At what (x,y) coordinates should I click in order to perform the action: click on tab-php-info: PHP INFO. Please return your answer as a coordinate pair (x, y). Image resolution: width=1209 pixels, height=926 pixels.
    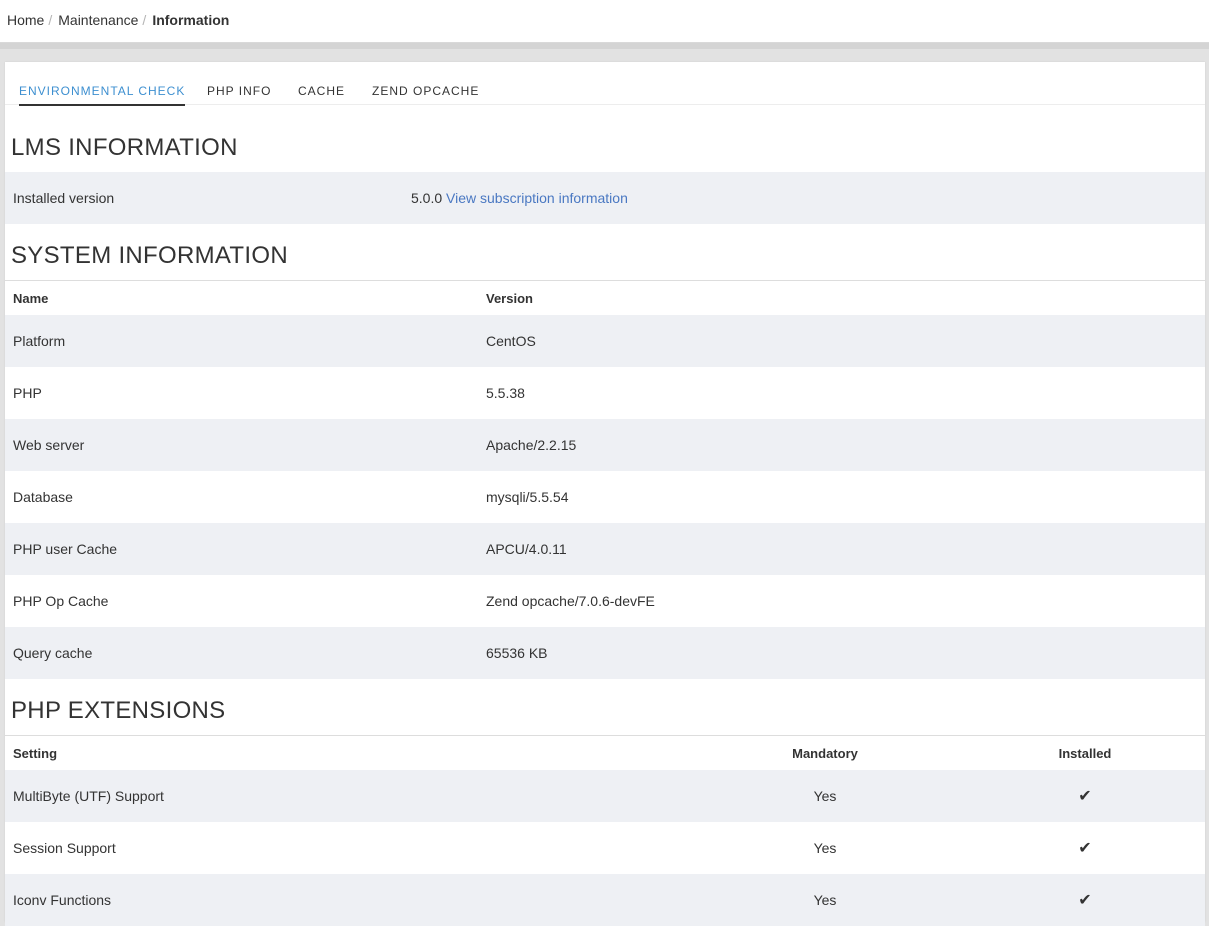
    Looking at the image, I should click on (239, 94).